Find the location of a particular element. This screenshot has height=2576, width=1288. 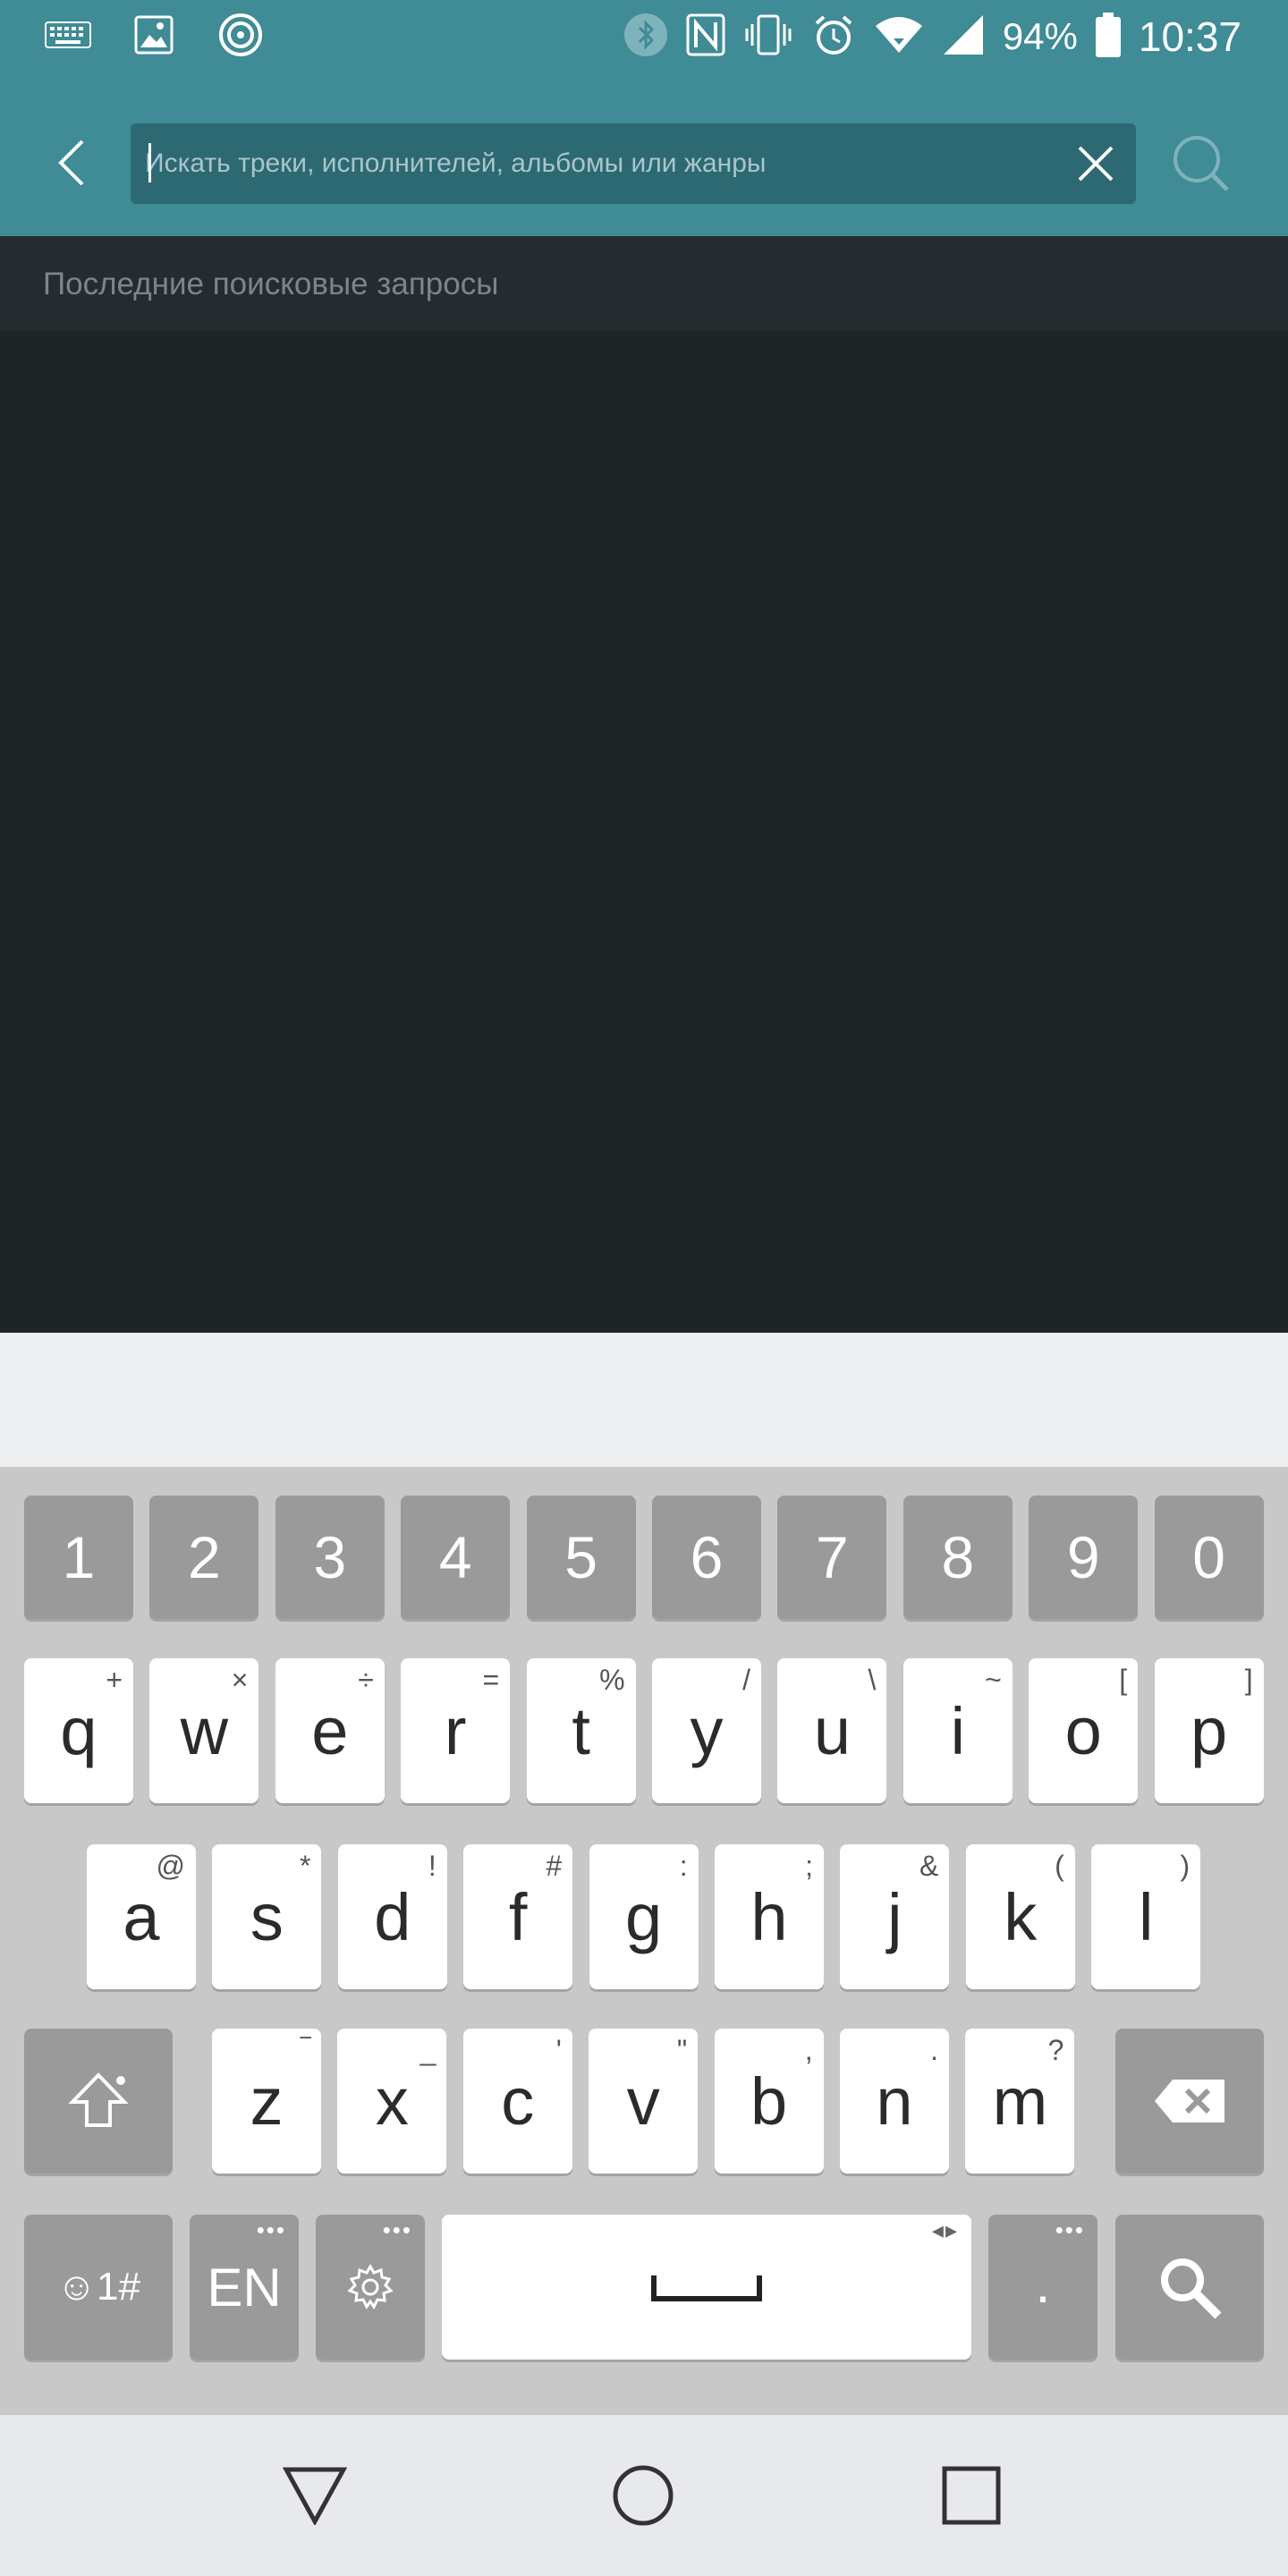

key-label: b is located at coordinates (769, 2101).